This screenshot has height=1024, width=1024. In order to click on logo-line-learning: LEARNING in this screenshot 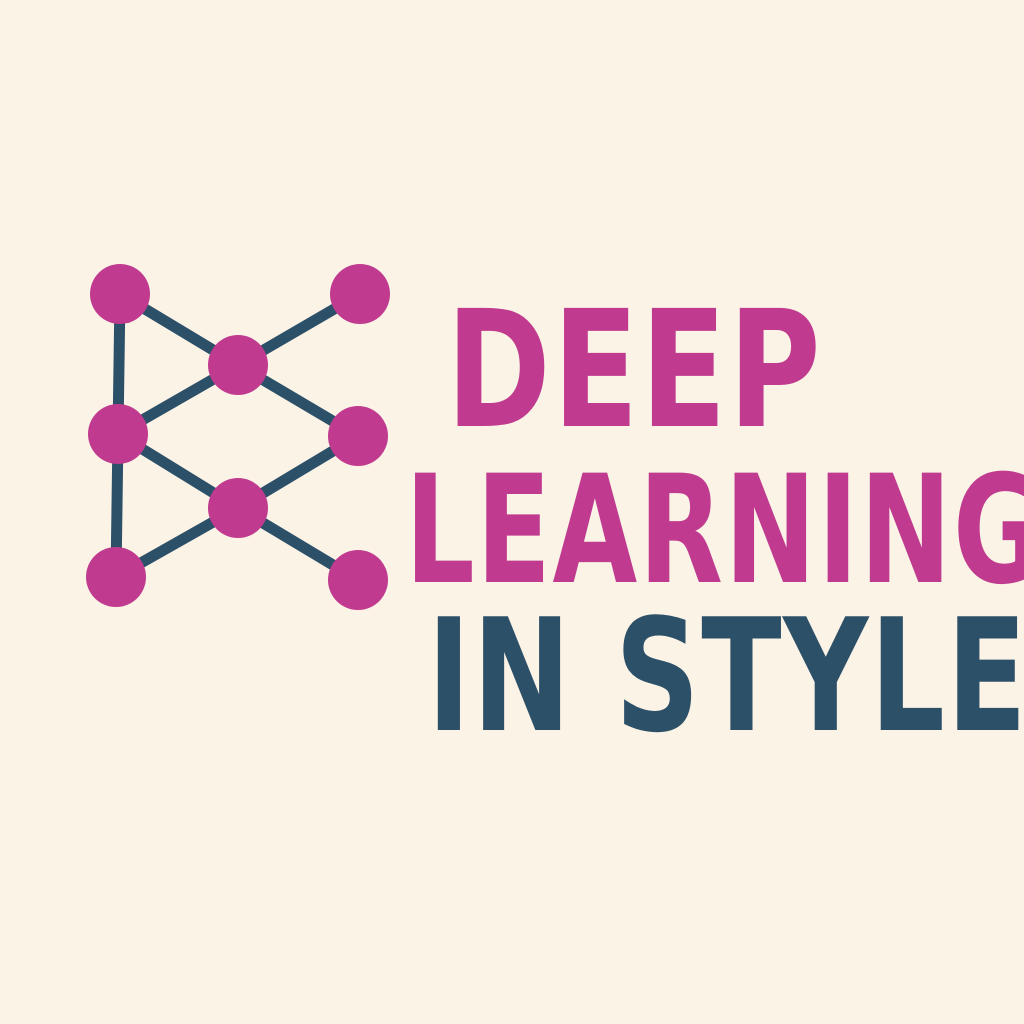, I will do `click(714, 531)`.